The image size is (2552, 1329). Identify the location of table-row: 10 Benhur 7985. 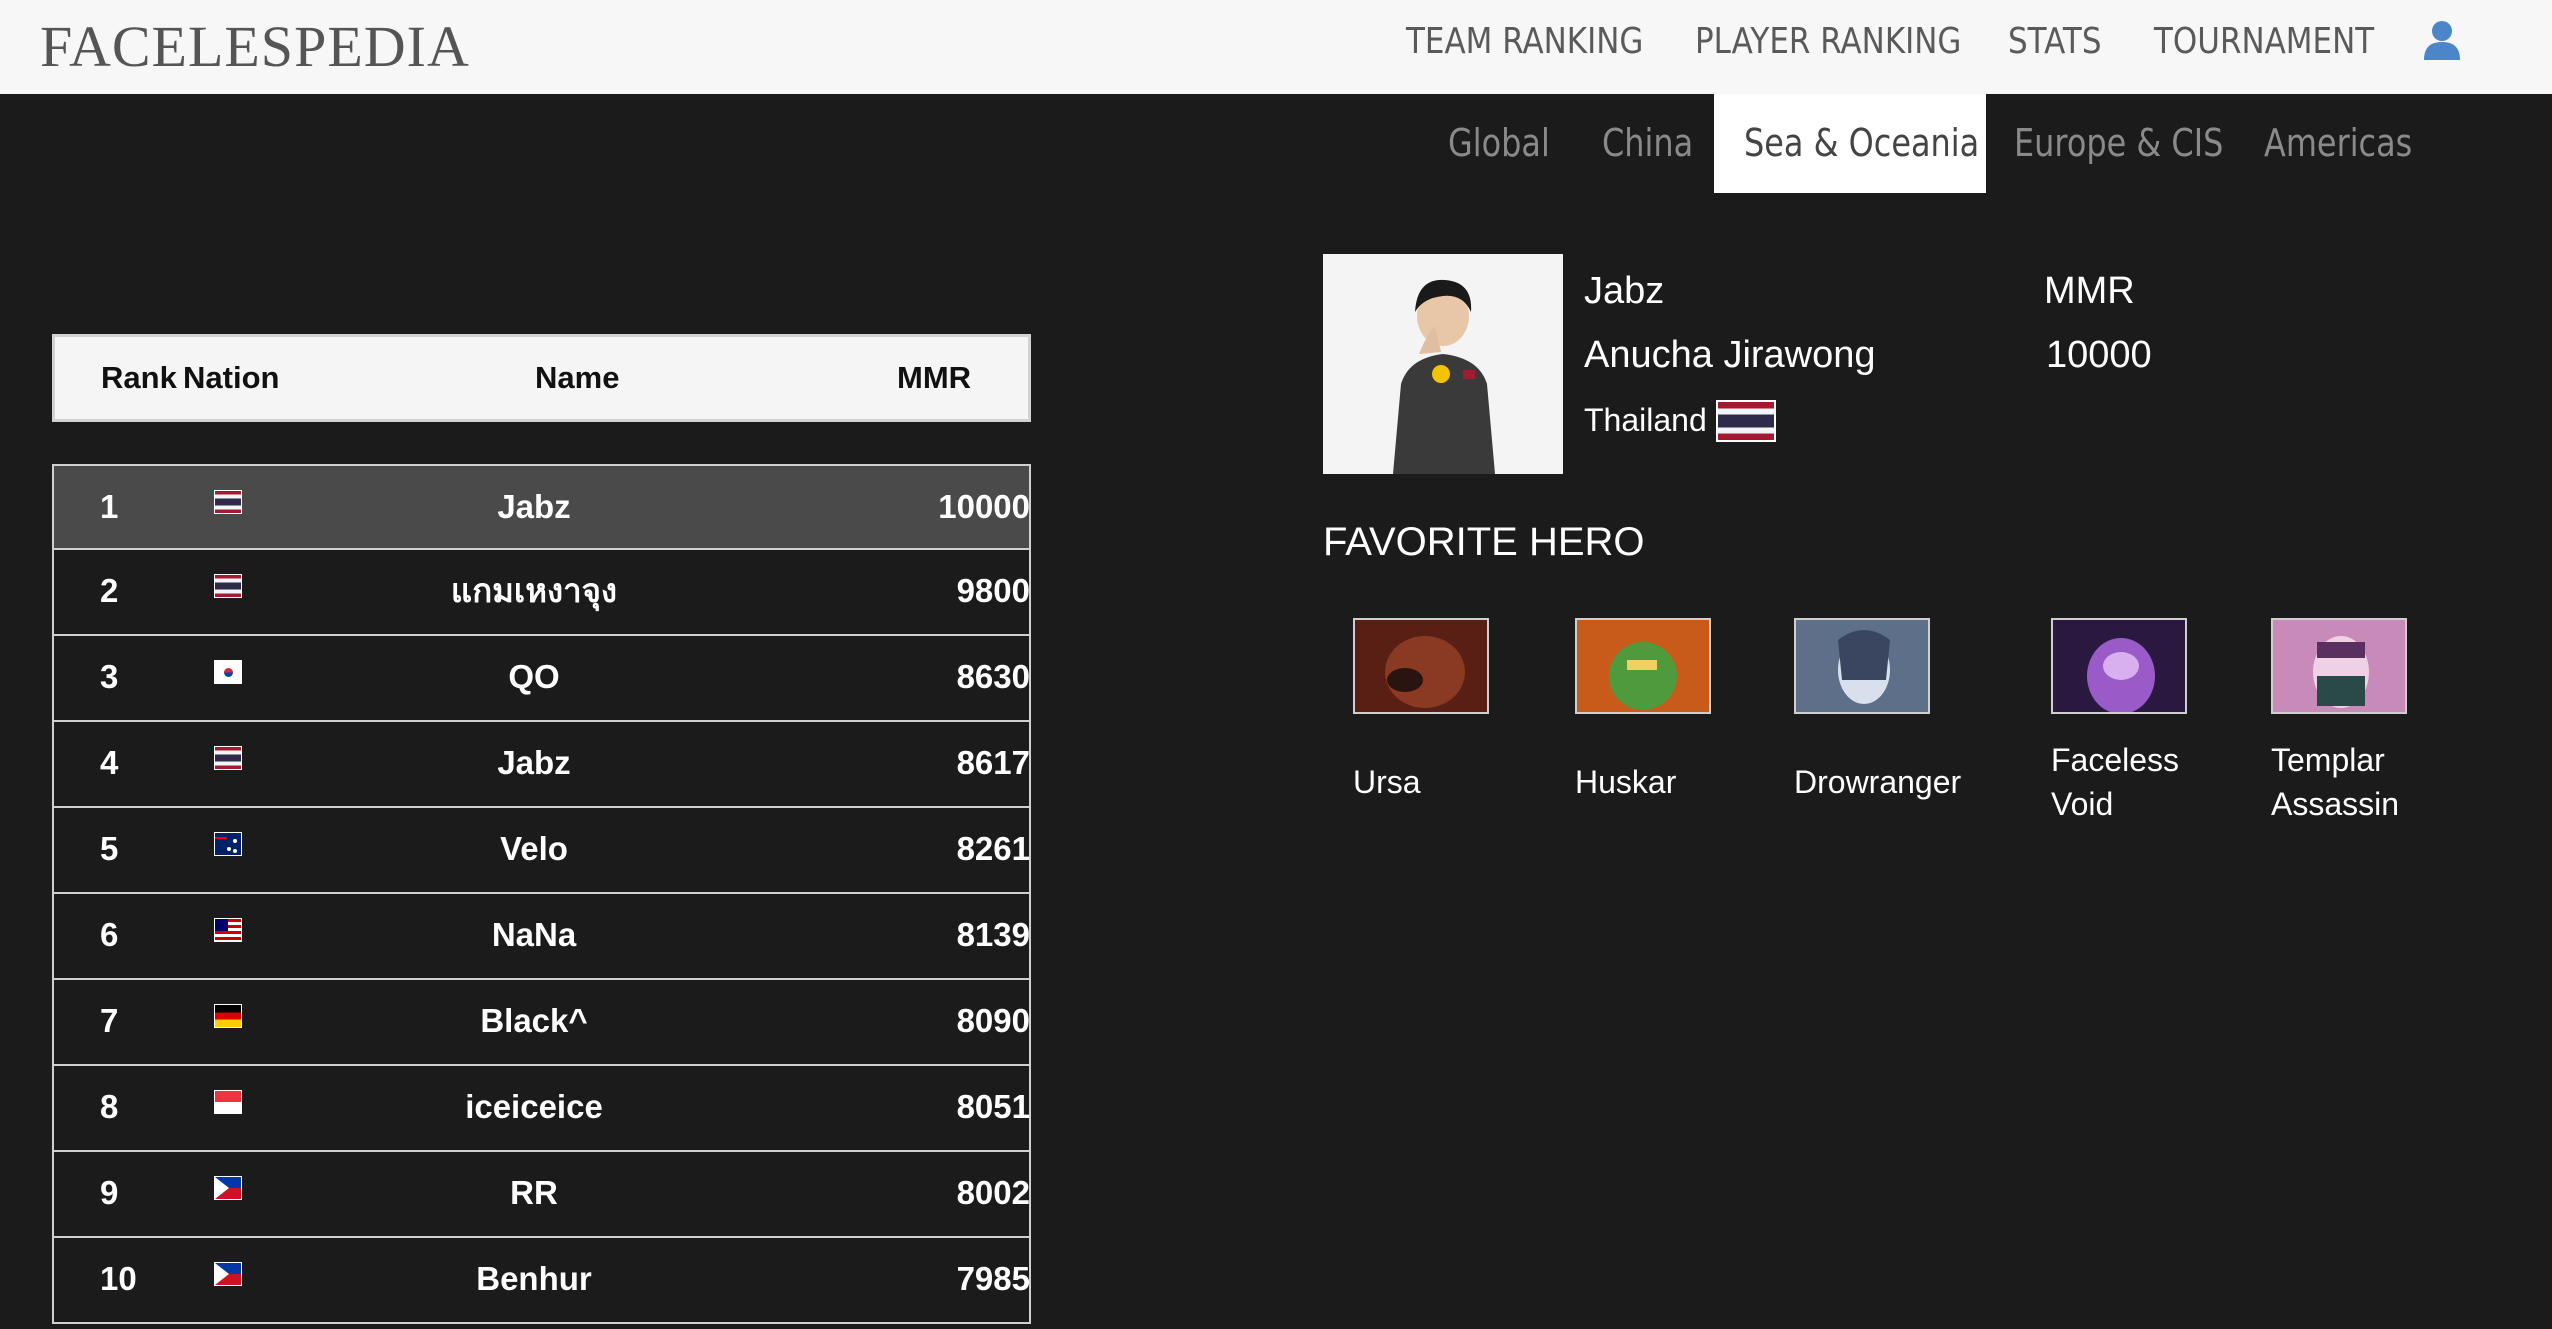
(541, 1281).